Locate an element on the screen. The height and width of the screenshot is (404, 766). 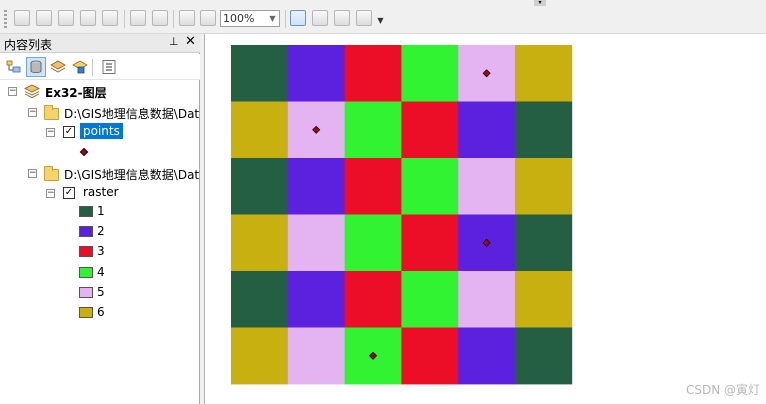
list-by-source-icon is located at coordinates (36, 67).